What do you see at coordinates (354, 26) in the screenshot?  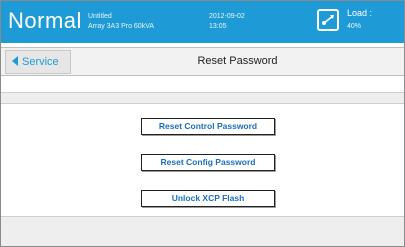 I see `load-value: 40%` at bounding box center [354, 26].